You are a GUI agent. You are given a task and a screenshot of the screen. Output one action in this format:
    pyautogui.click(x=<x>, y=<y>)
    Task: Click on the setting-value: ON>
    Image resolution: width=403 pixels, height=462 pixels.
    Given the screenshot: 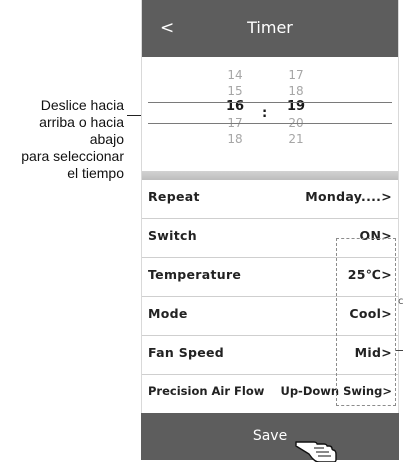 What is the action you would take?
    pyautogui.click(x=376, y=235)
    